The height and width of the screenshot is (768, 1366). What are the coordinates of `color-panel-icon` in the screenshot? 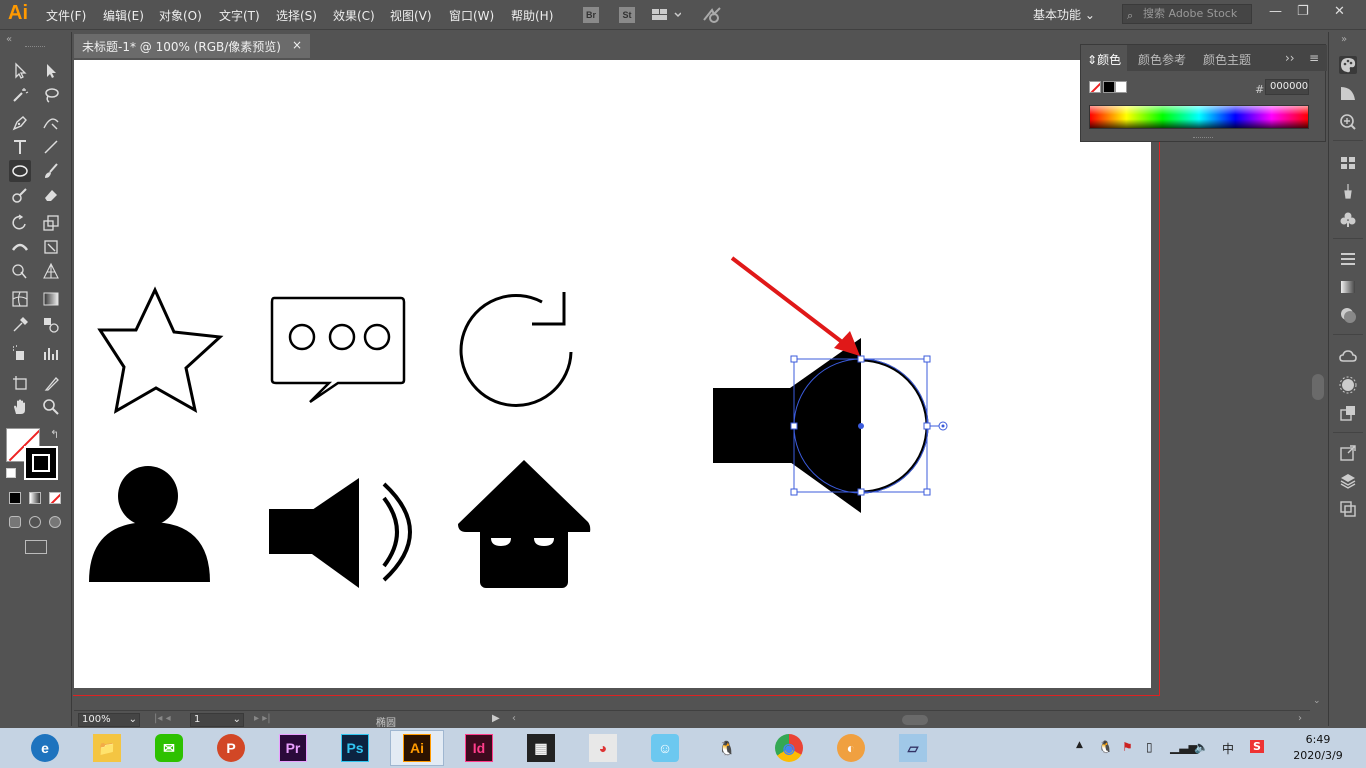 It's located at (1348, 65).